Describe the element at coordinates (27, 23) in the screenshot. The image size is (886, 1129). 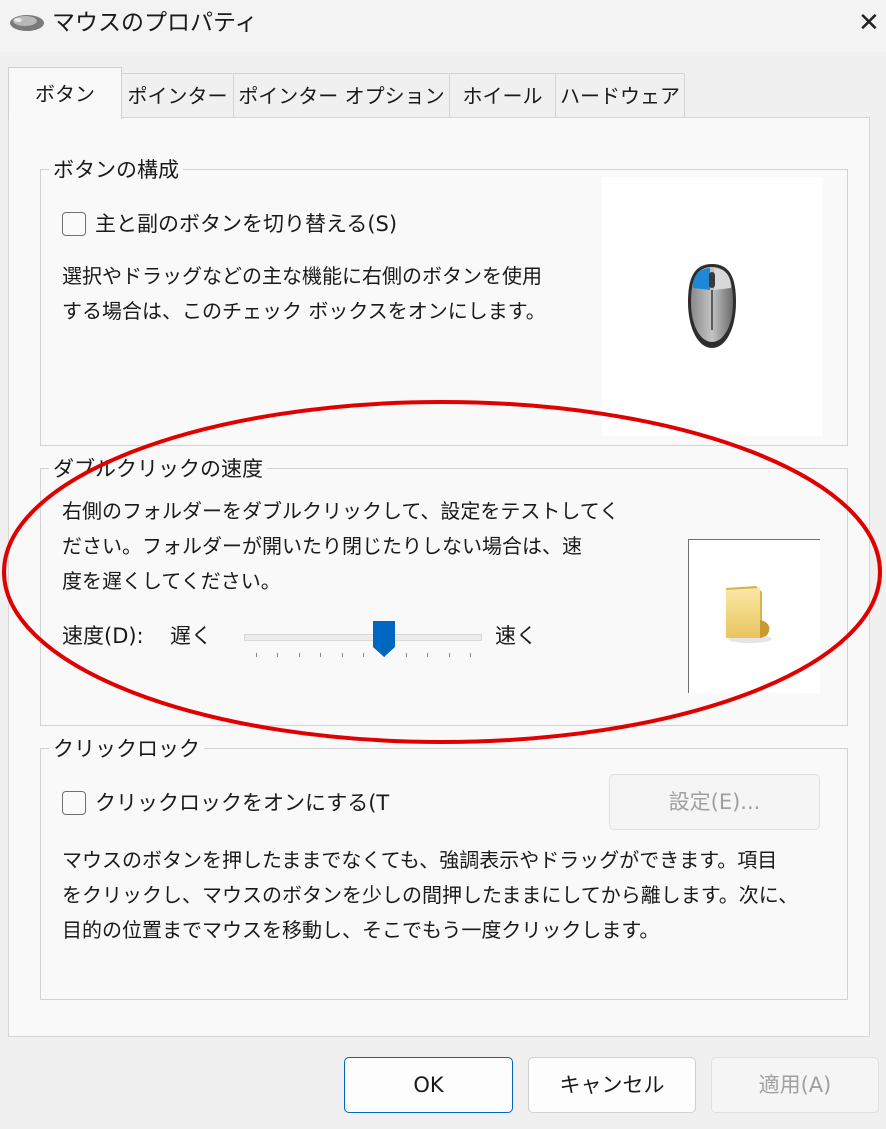
I see `mouse-app-icon` at that location.